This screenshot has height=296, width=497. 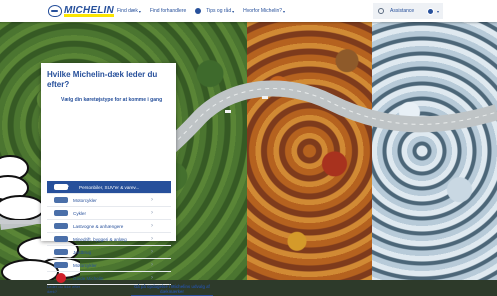 What do you see at coordinates (381, 11) in the screenshot?
I see `gear-icon` at bounding box center [381, 11].